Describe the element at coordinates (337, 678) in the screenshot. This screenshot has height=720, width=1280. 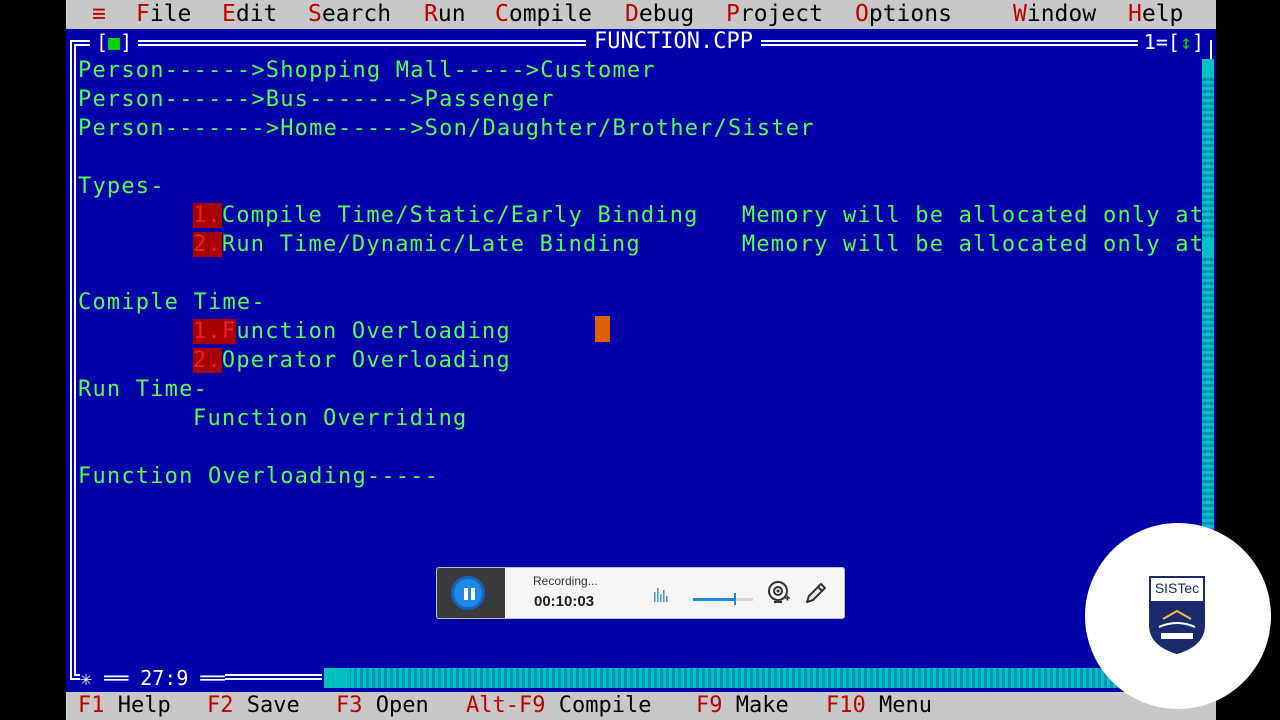
I see `horizontal-scroll-thumb` at that location.